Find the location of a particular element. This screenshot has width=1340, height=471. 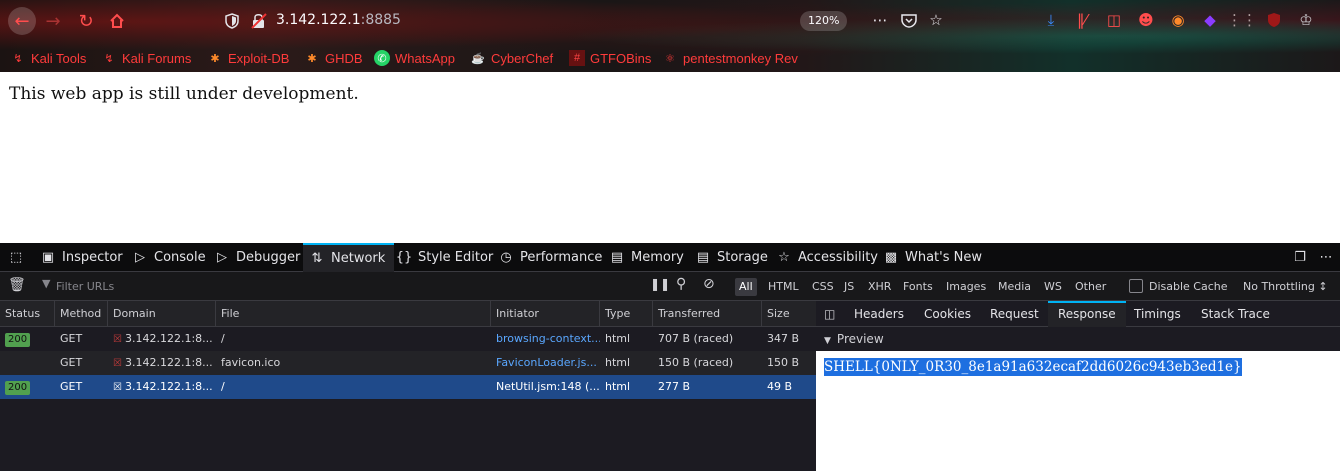

filter-fonts: Fonts is located at coordinates (918, 287).